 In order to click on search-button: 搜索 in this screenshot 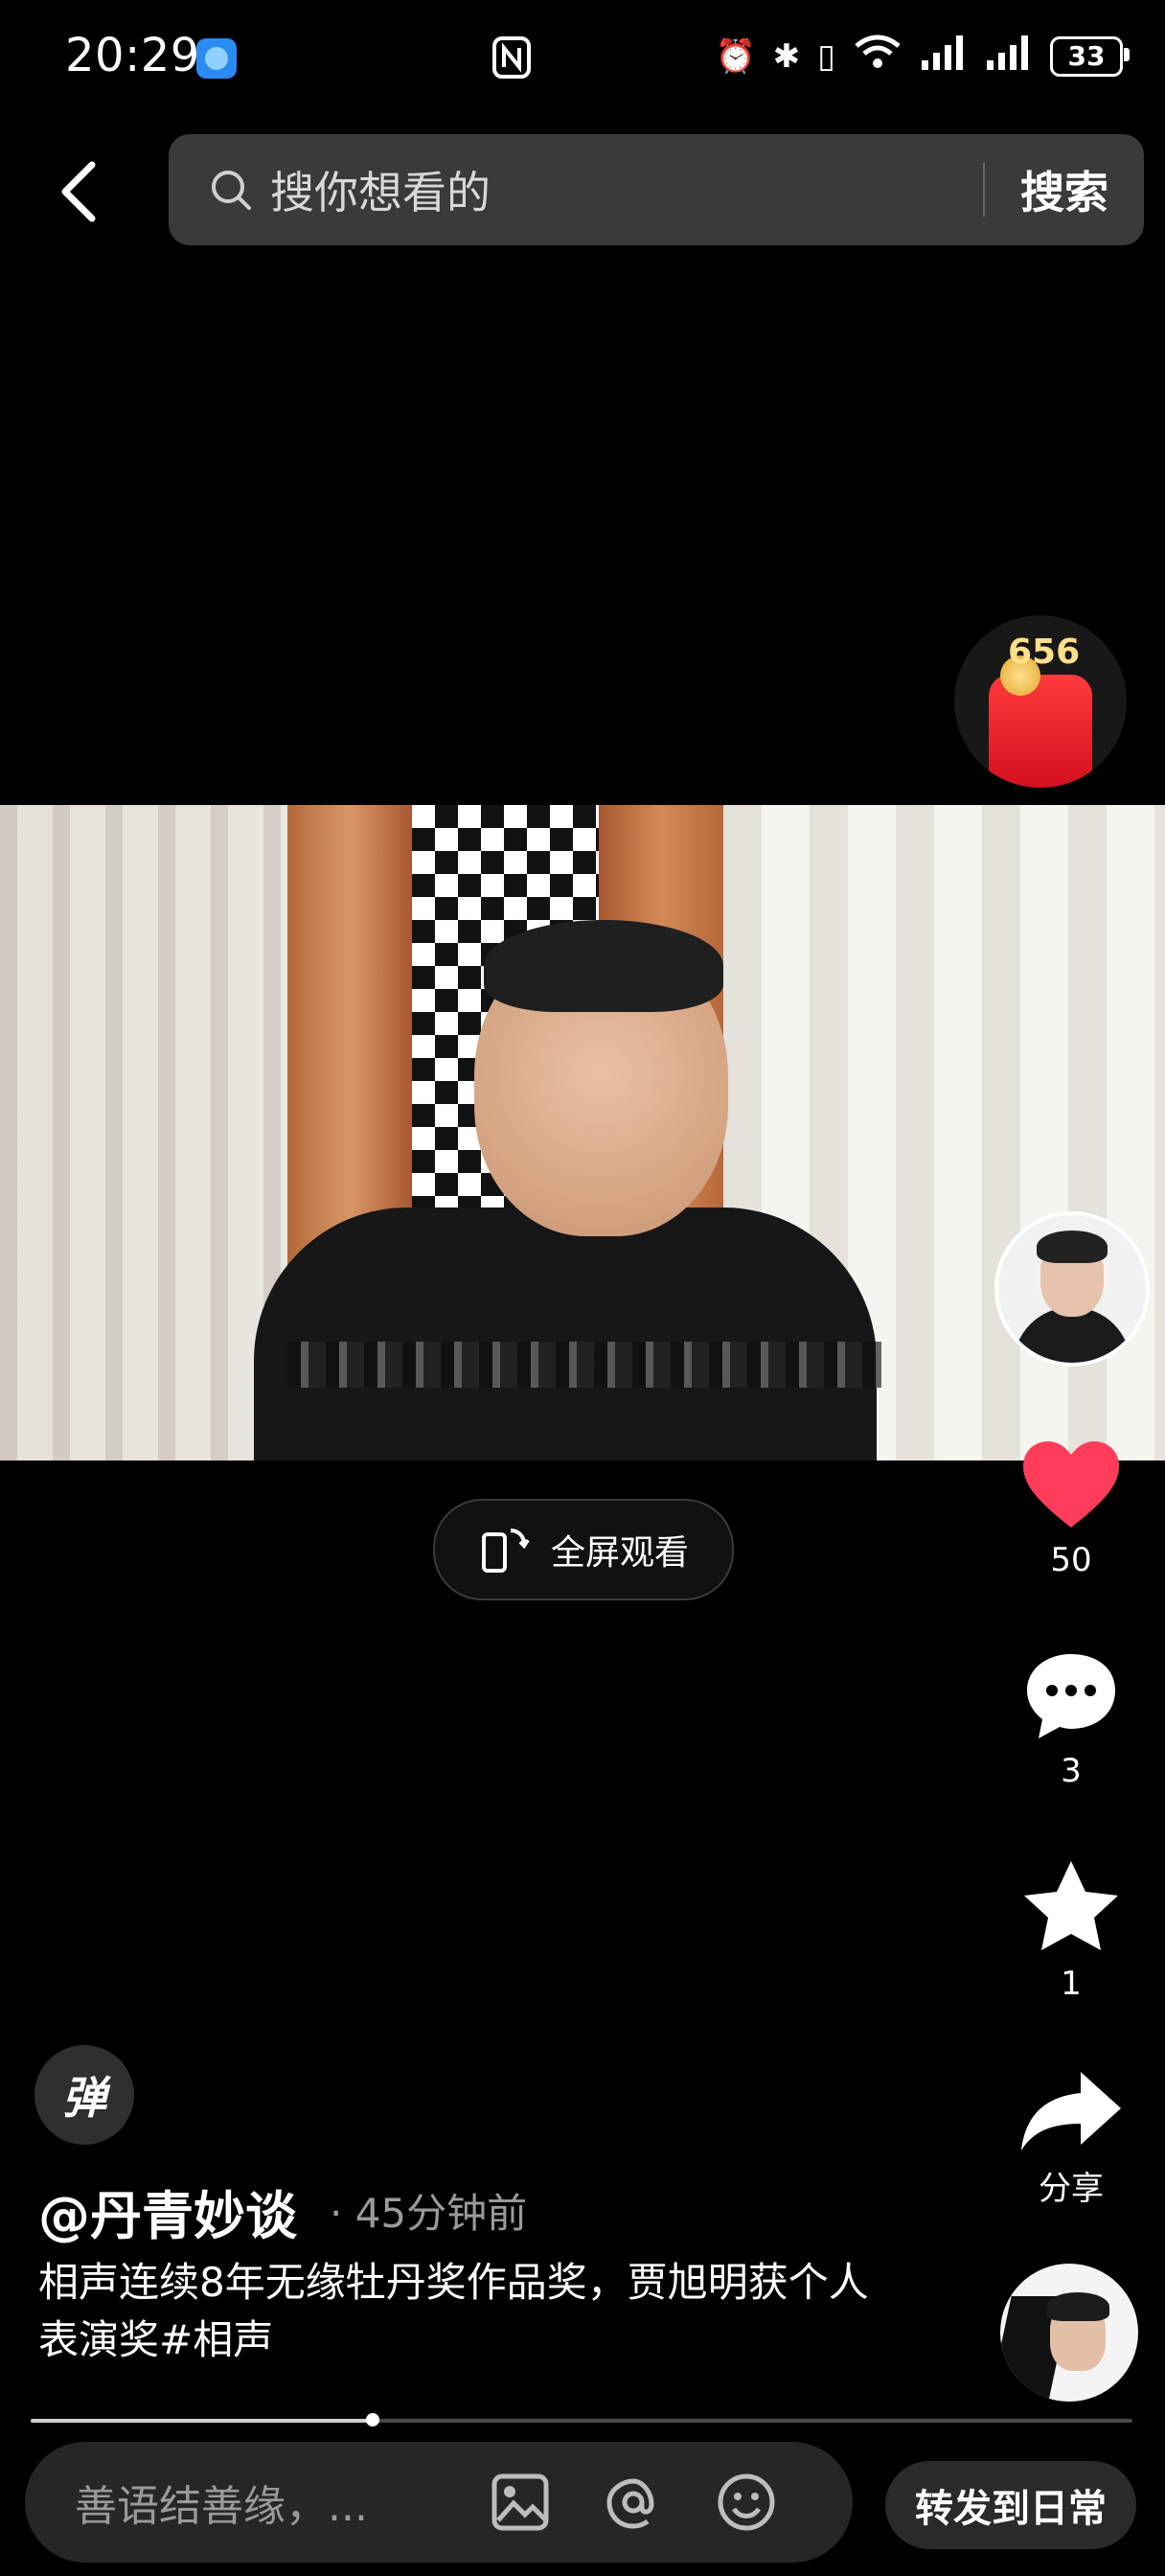, I will do `click(1065, 189)`.